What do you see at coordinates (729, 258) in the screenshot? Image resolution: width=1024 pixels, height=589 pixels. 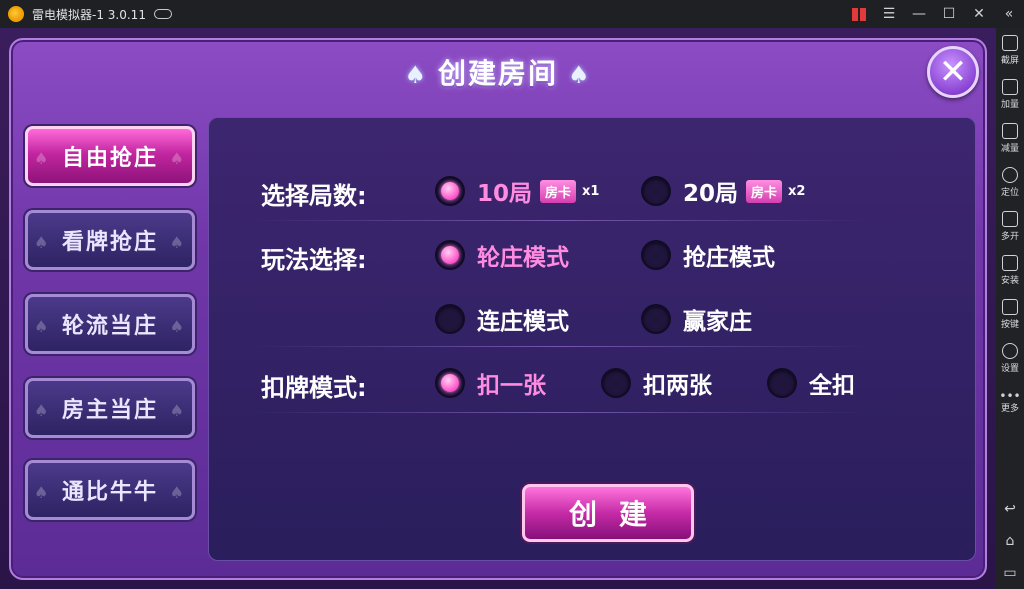 I see `option-label: 抢庄模式` at bounding box center [729, 258].